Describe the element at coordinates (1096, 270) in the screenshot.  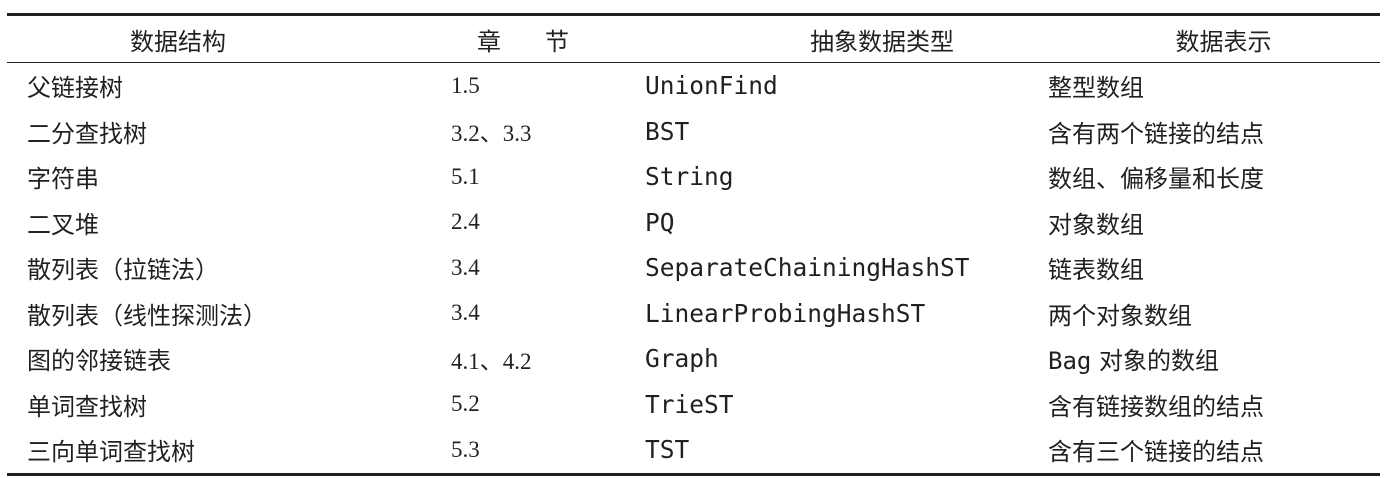
I see `cell-representation: 链表数组` at that location.